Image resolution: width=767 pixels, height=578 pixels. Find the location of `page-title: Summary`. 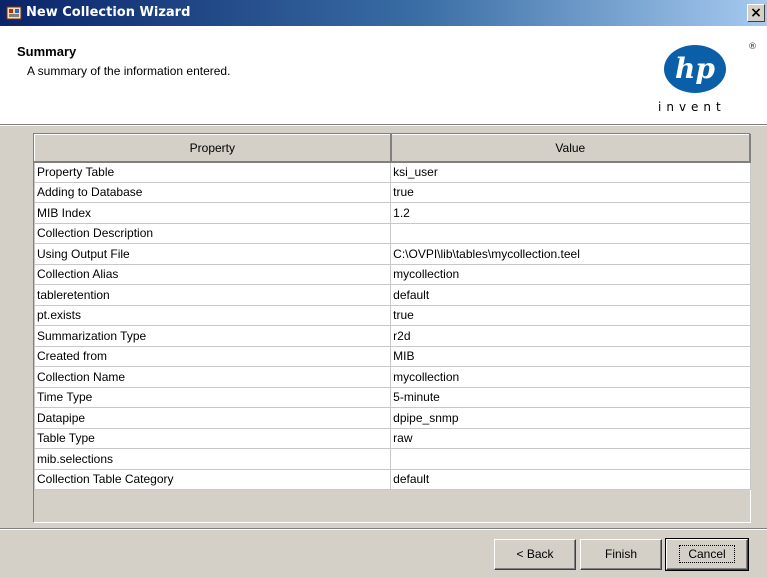

page-title: Summary is located at coordinates (47, 51).